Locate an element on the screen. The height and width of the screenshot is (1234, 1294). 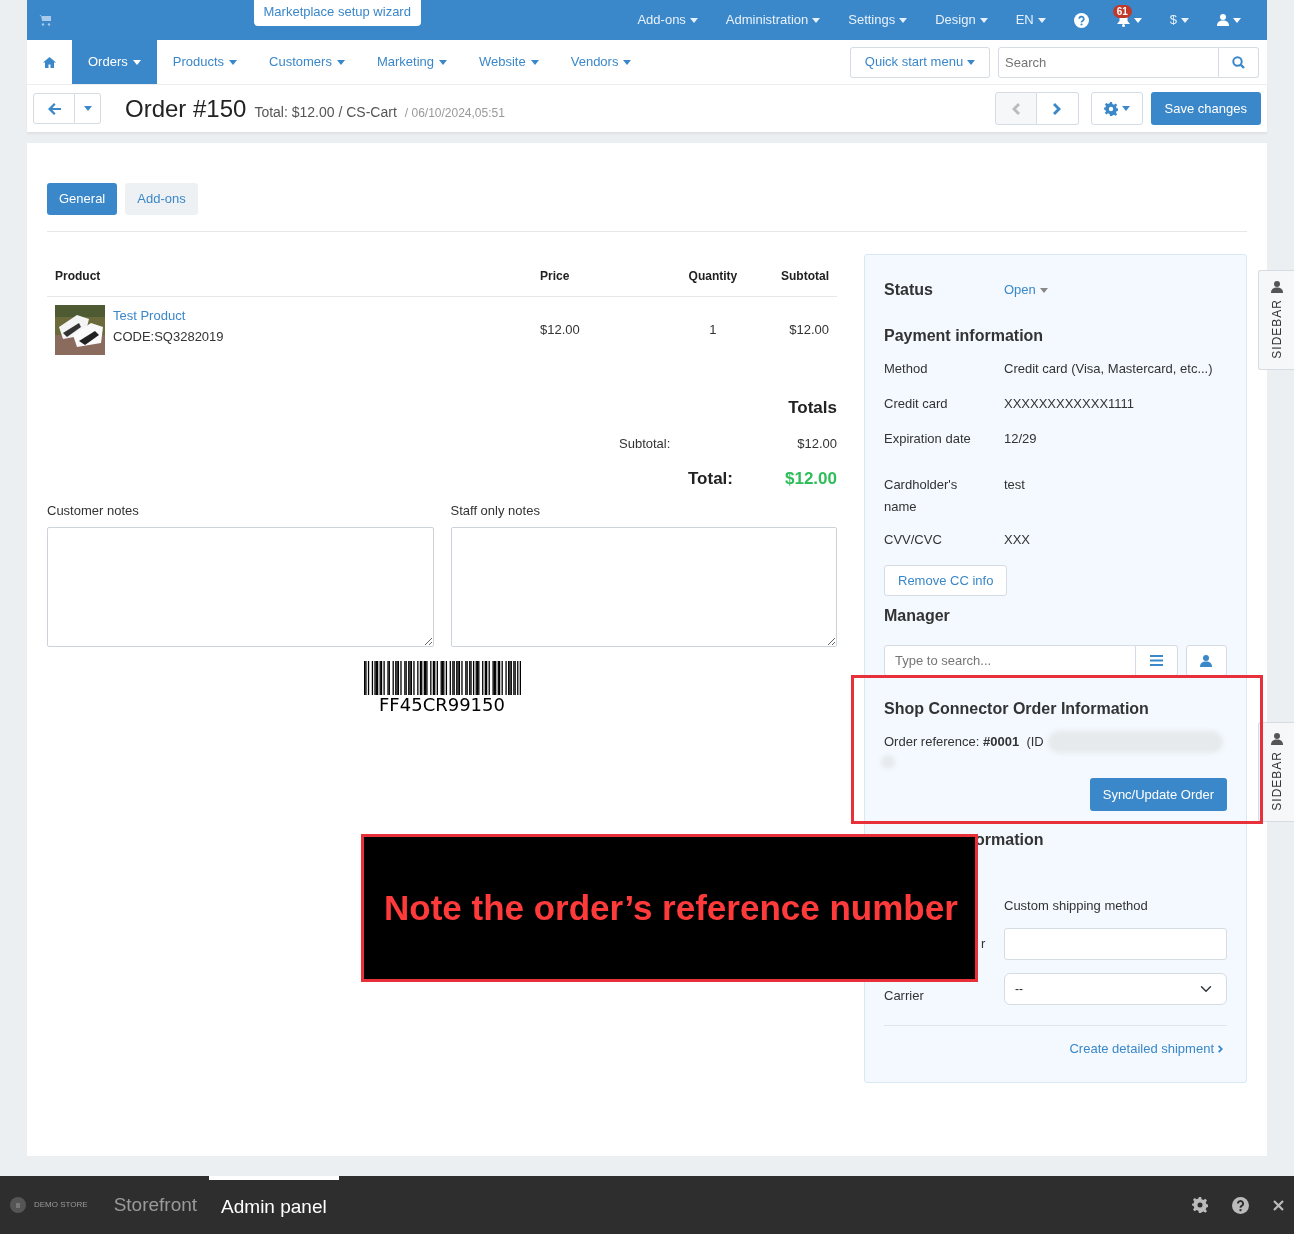
menu-item: Add-ons is located at coordinates (667, 20).